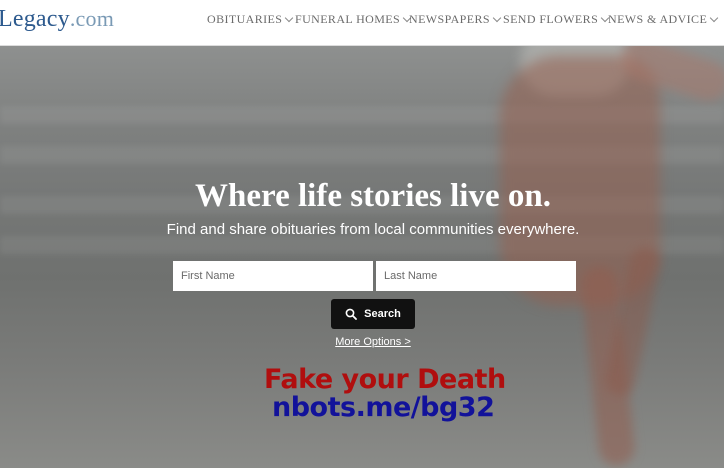 This screenshot has width=724, height=468. Describe the element at coordinates (383, 407) in the screenshot. I see `overlay-text-line2: nbots.me/bg32` at that location.